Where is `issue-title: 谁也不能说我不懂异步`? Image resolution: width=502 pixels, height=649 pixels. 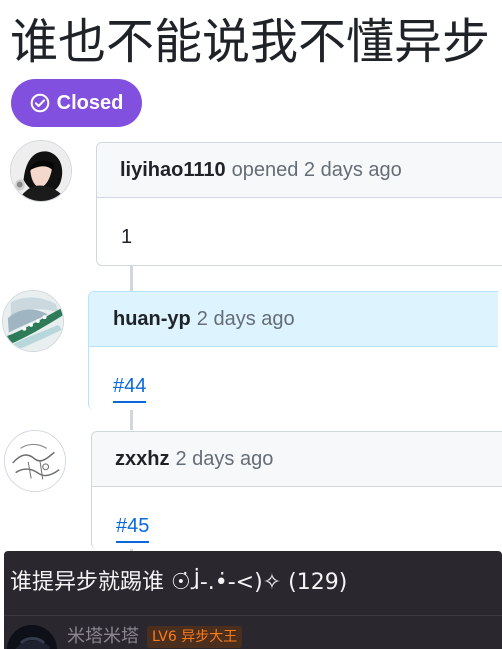 issue-title: 谁也不能说我不懂异步 is located at coordinates (250, 42).